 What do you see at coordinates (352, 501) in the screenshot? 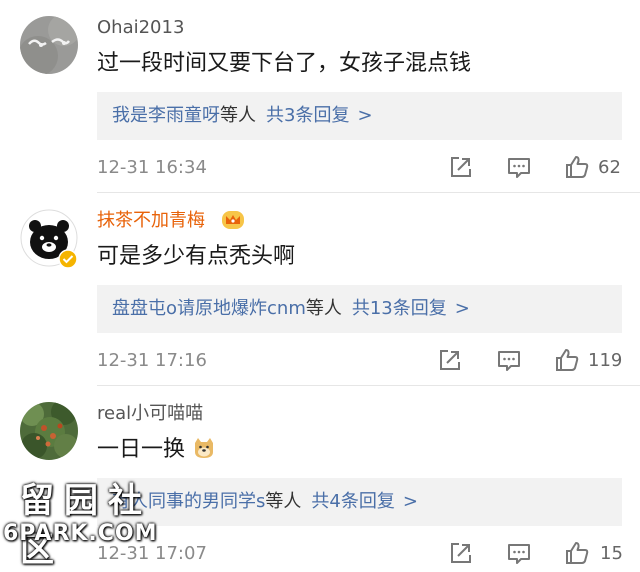
I see `reply-count-link: 共4条回复` at bounding box center [352, 501].